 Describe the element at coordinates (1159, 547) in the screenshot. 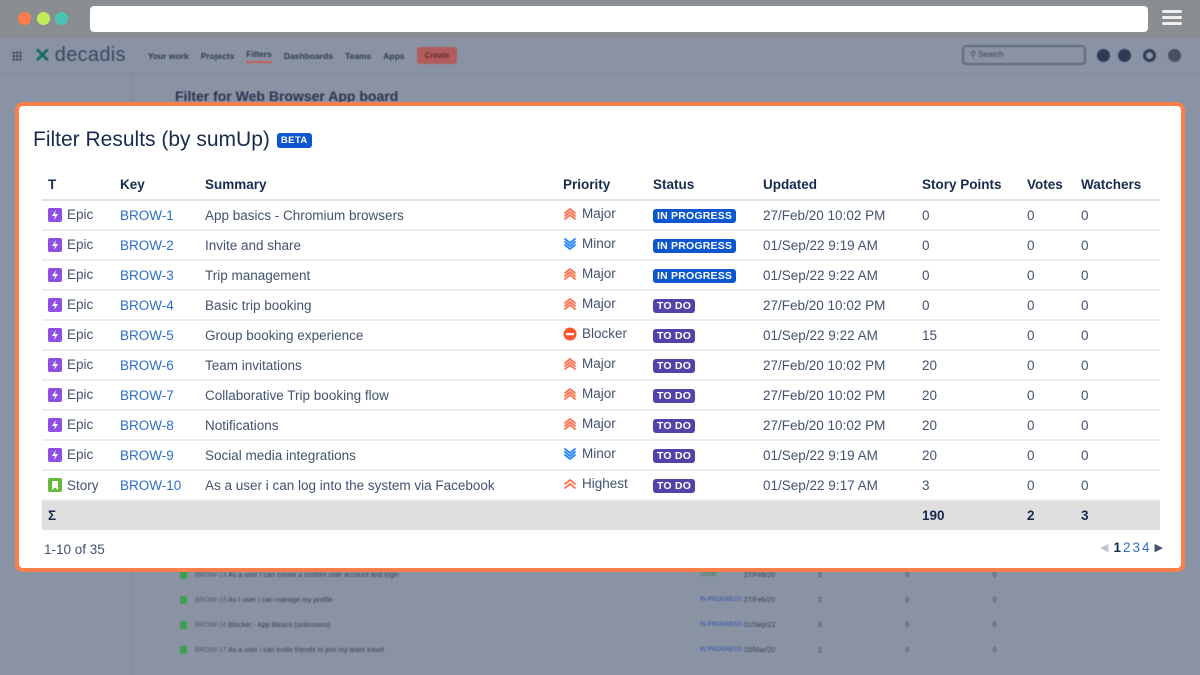

I see `next-page-icon: ▶` at that location.